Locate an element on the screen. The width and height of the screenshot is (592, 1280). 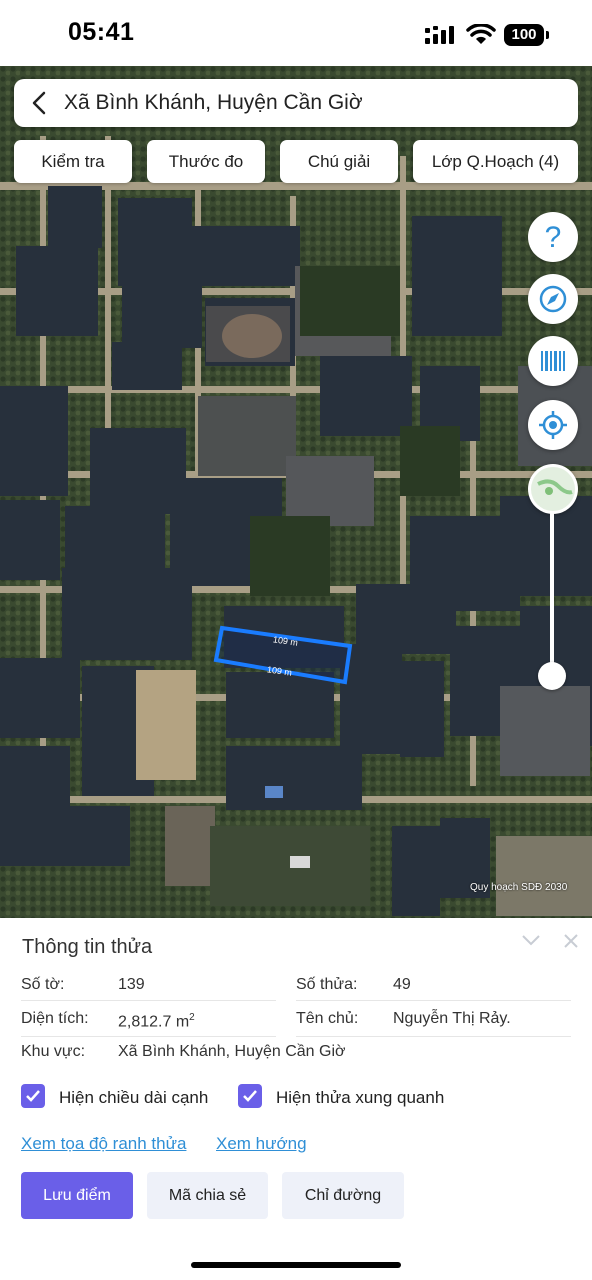
parcel-bottom-edge-label: 109 m is located at coordinates (279, 670).